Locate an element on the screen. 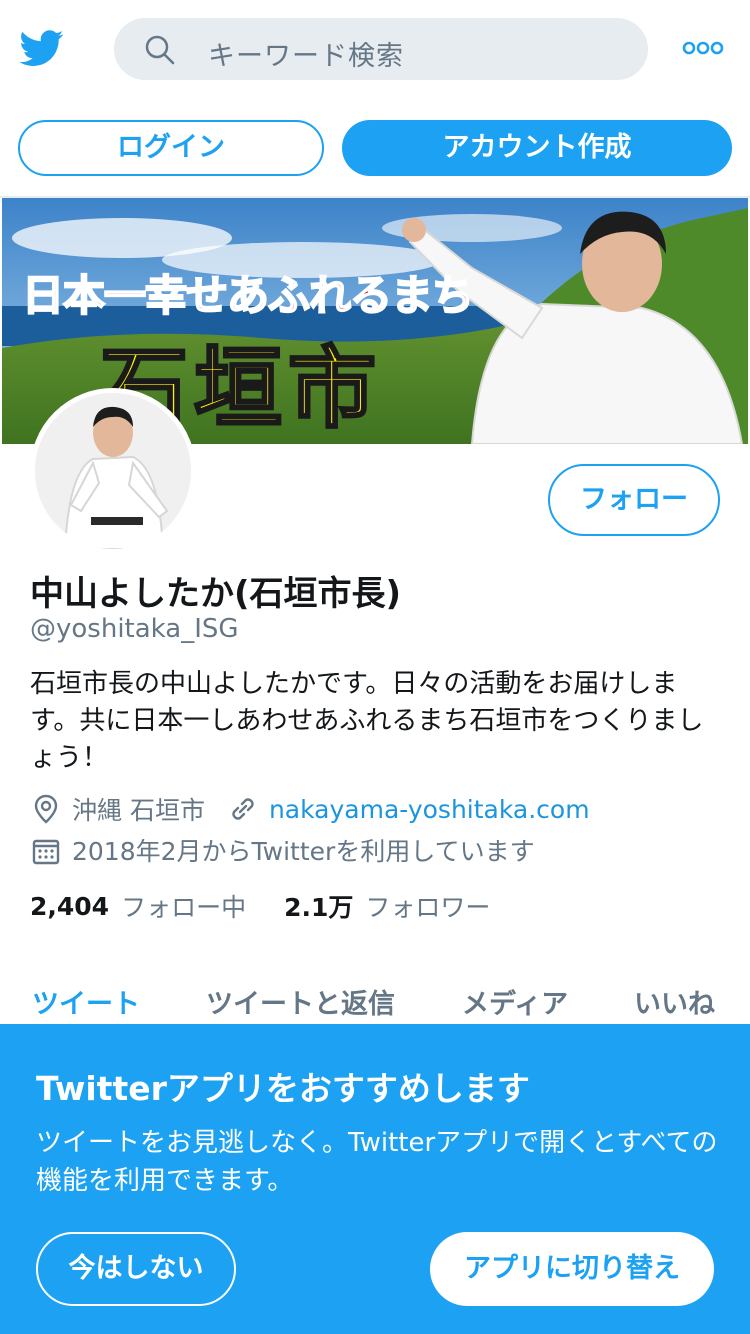 Image resolution: width=750 pixels, height=1334 pixels. signup-button: アカウント作成 is located at coordinates (537, 148).